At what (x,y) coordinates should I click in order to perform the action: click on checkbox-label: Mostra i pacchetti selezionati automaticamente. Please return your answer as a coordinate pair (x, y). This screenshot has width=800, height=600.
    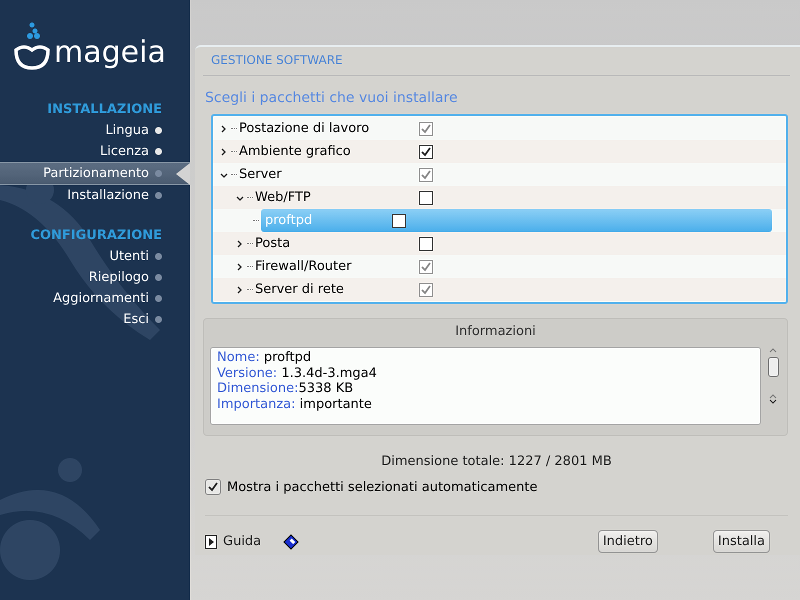
    Looking at the image, I should click on (382, 487).